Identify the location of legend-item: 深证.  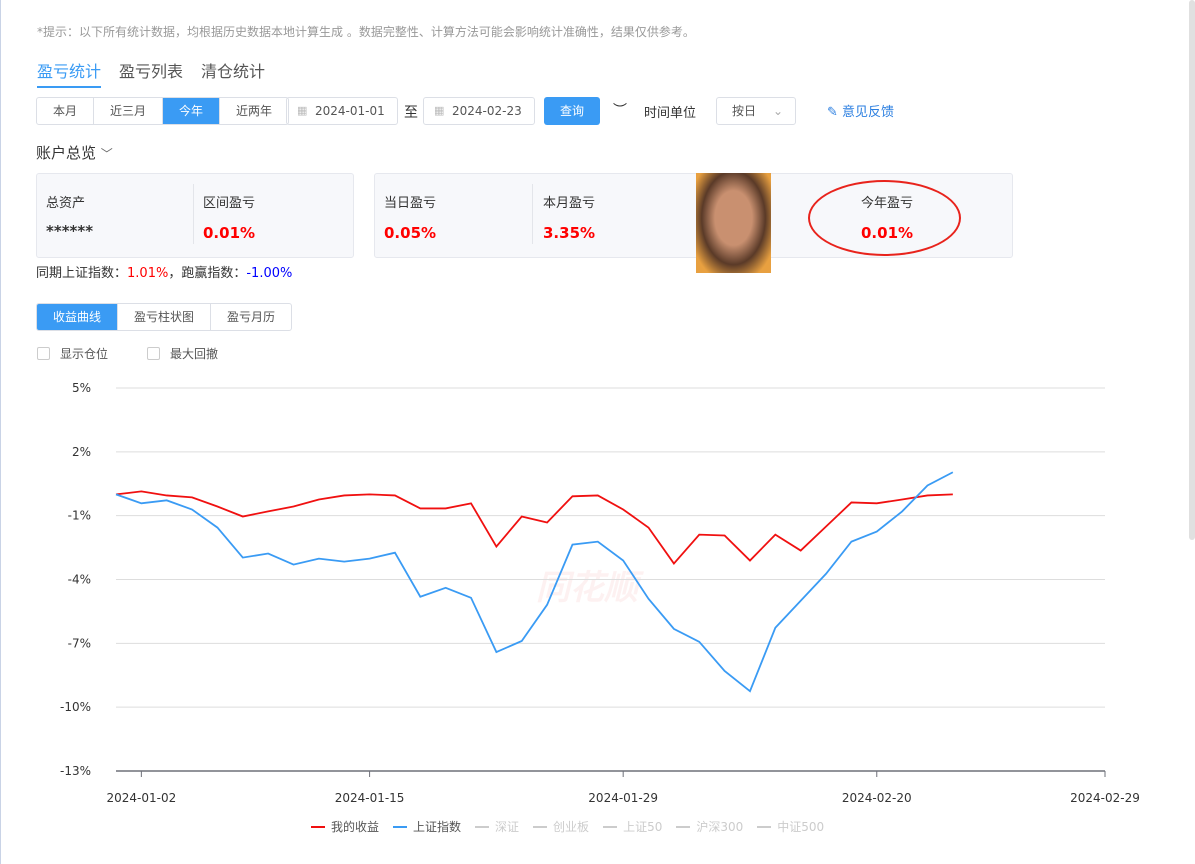
(497, 826).